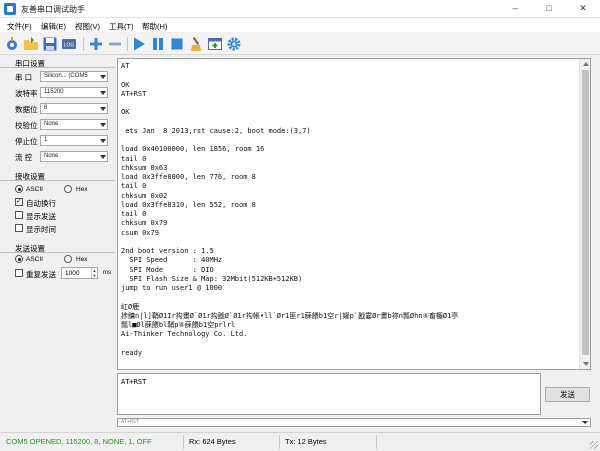  I want to click on open-folder-icon, so click(31, 44).